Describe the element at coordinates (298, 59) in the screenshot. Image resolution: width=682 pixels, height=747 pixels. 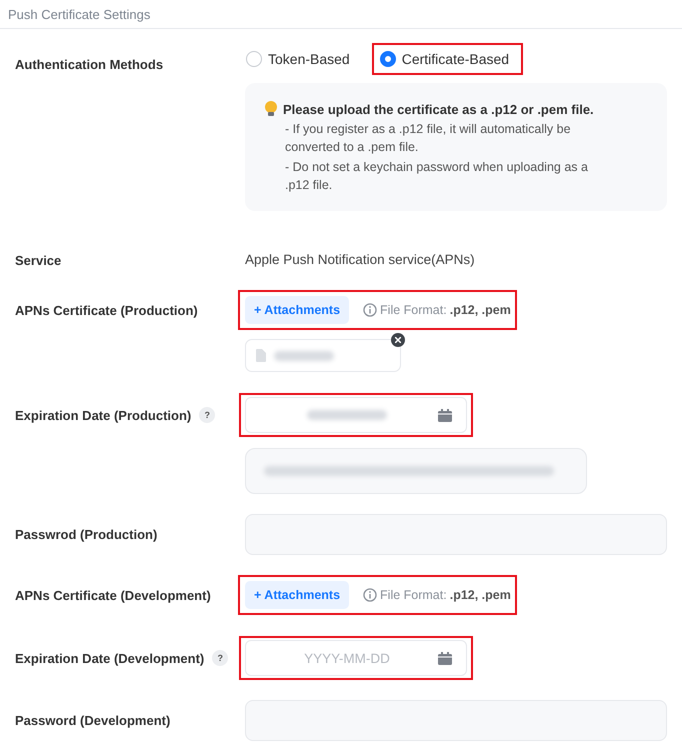
I see `radio-option: Token-Based` at that location.